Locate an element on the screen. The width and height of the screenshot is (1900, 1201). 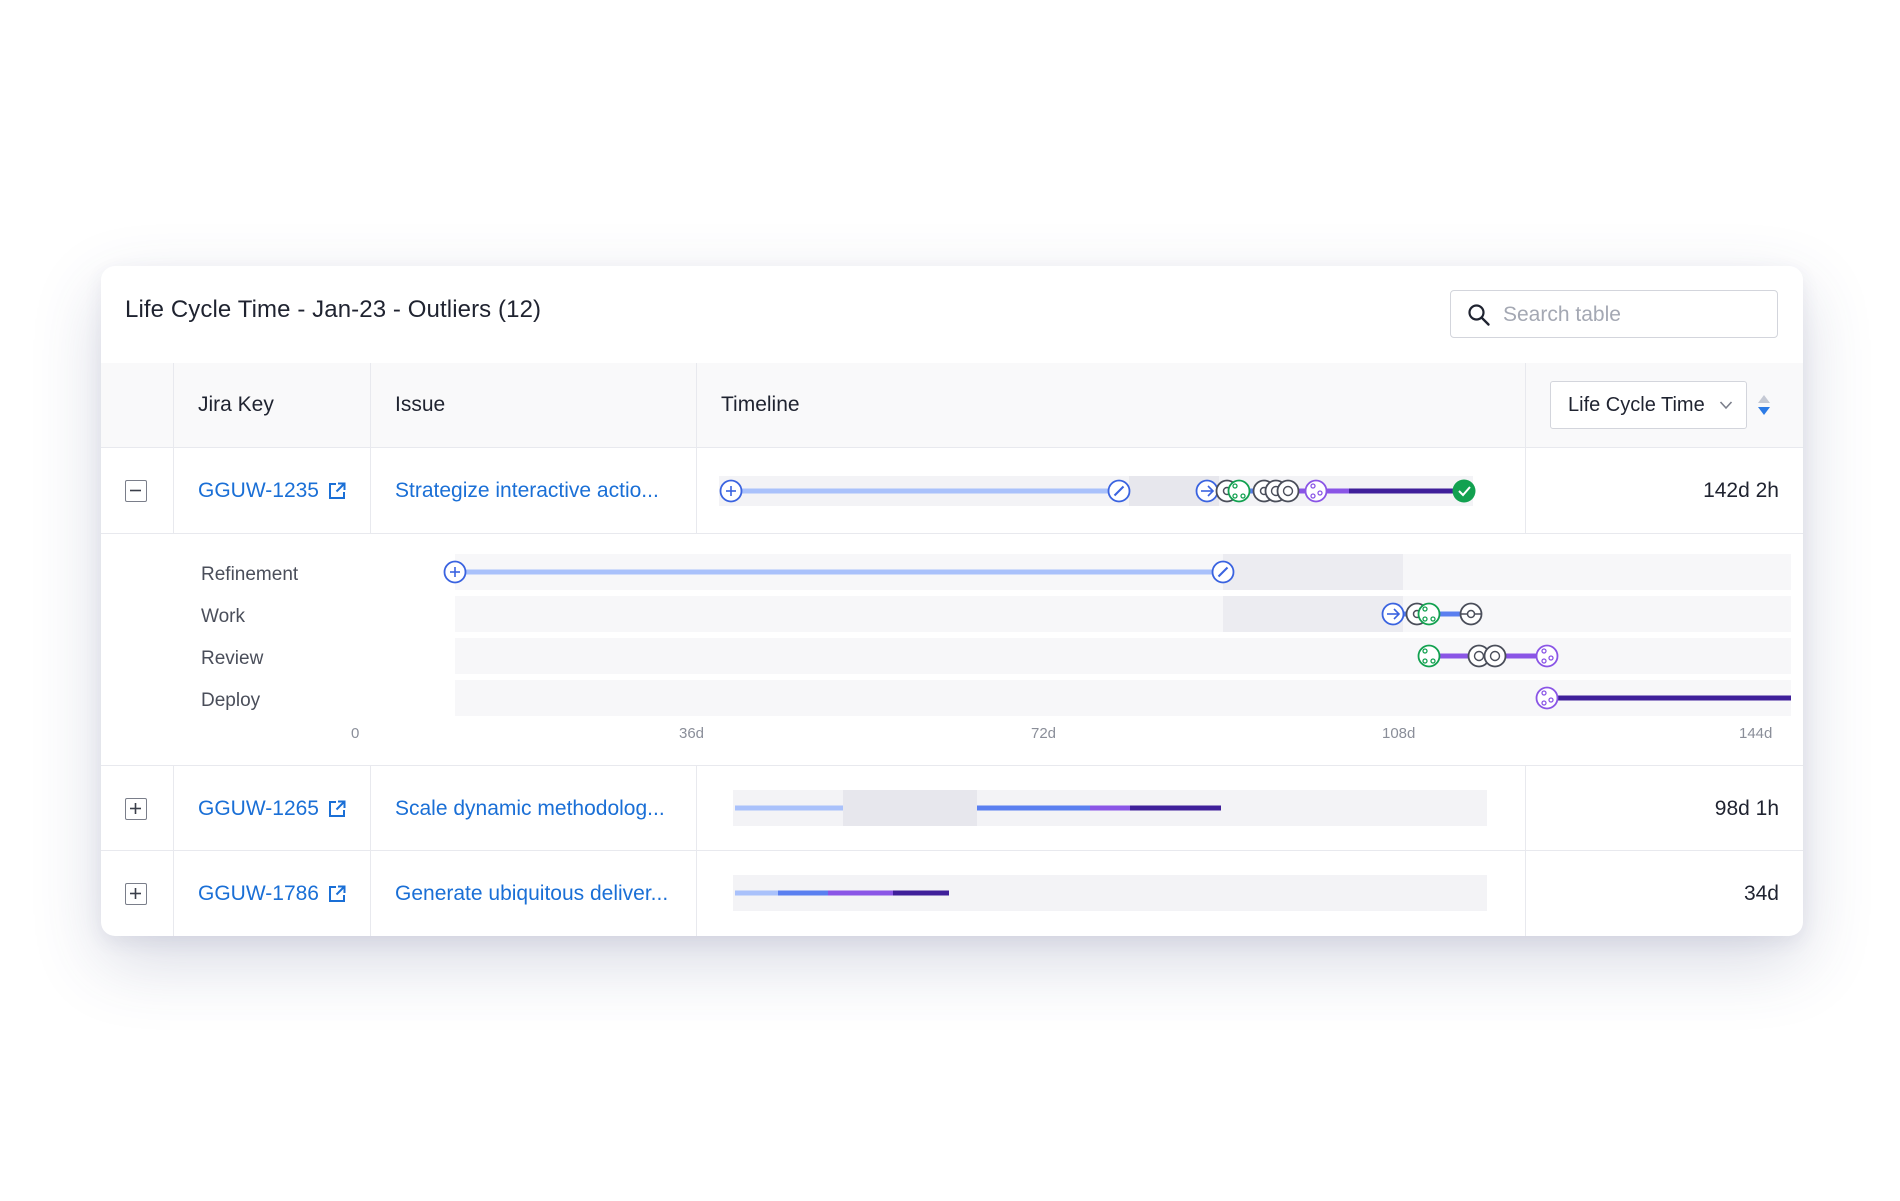
collapse-icon is located at coordinates (135, 490).